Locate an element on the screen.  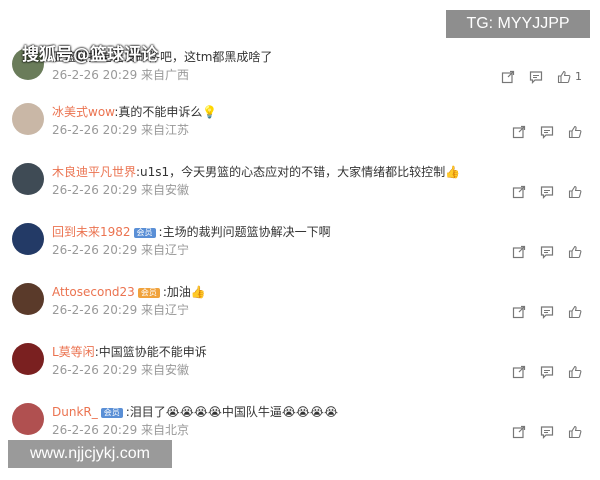
comment-line: L莫等闲:中国篮协能不能申诉 is located at coordinates (286, 352).